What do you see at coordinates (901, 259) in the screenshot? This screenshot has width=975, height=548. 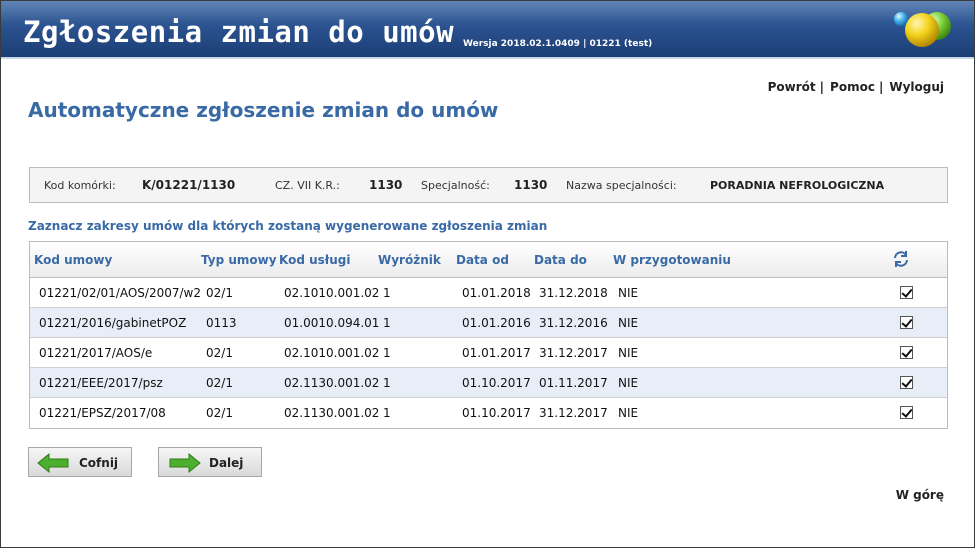 I see `refresh-icon` at bounding box center [901, 259].